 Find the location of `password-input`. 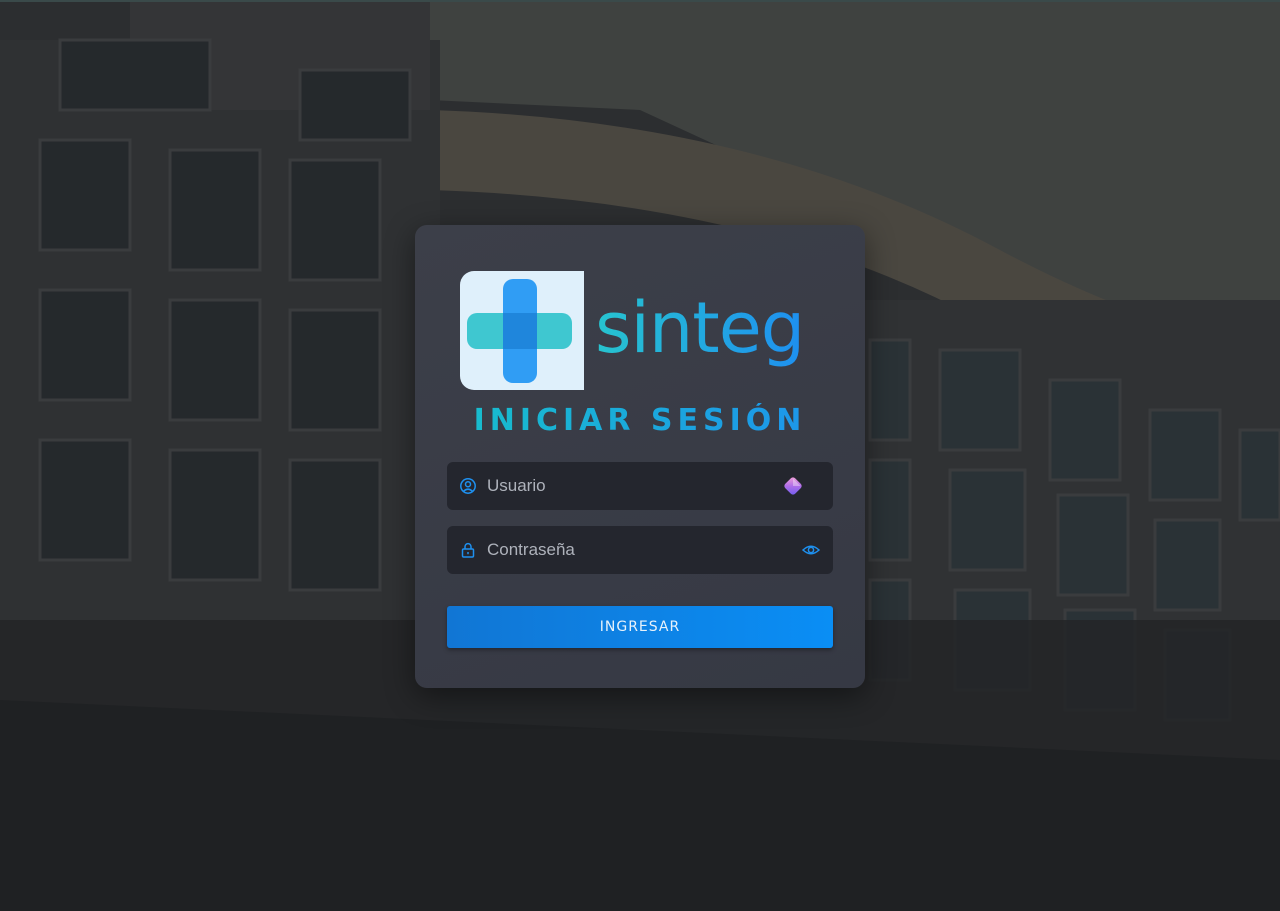

password-input is located at coordinates (627, 550).